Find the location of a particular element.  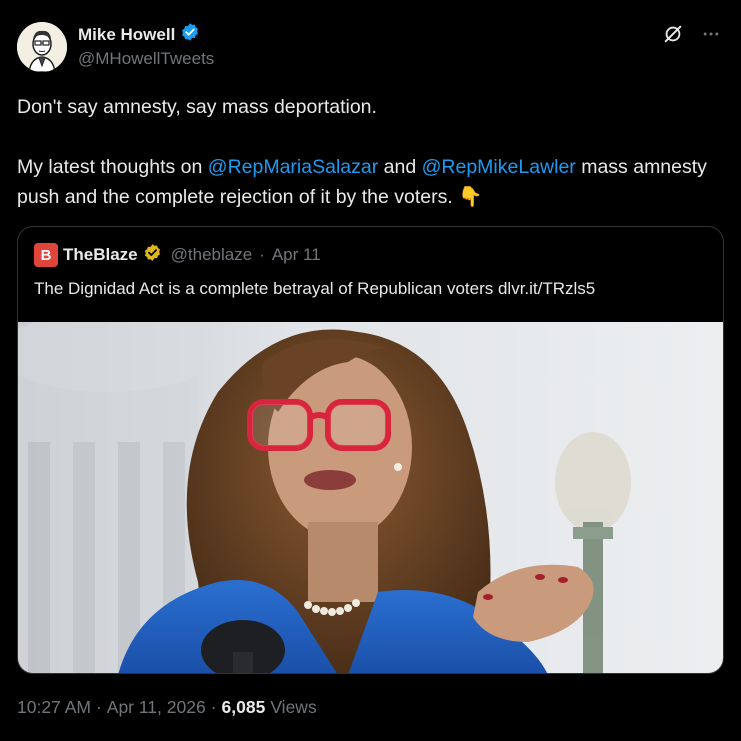

tweet-actions is located at coordinates (692, 34).